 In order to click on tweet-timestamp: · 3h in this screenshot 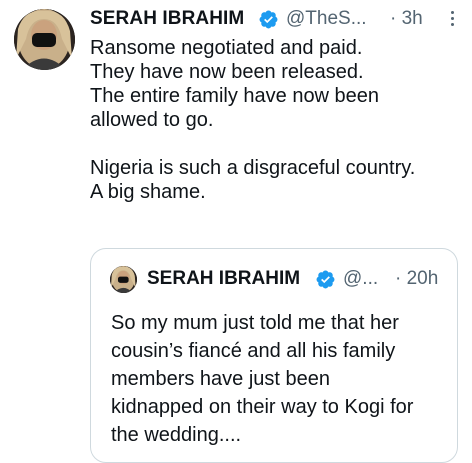, I will do `click(406, 19)`.